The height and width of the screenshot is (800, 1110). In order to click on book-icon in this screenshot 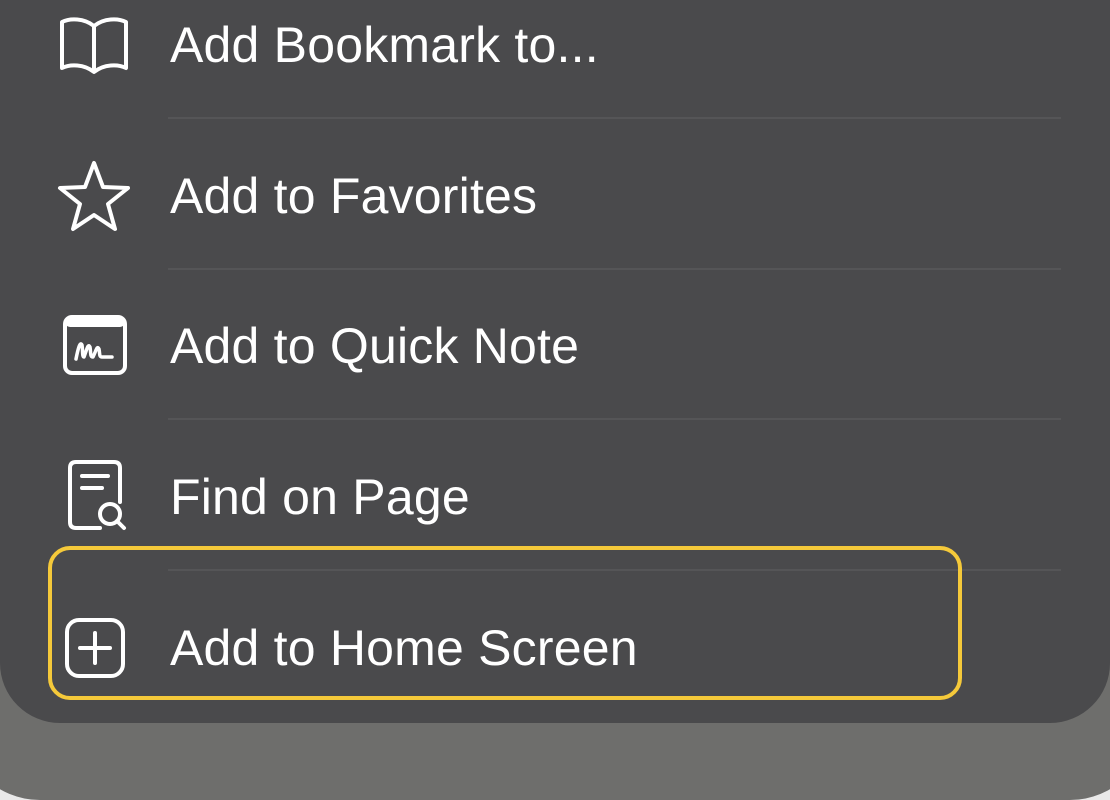, I will do `click(94, 45)`.